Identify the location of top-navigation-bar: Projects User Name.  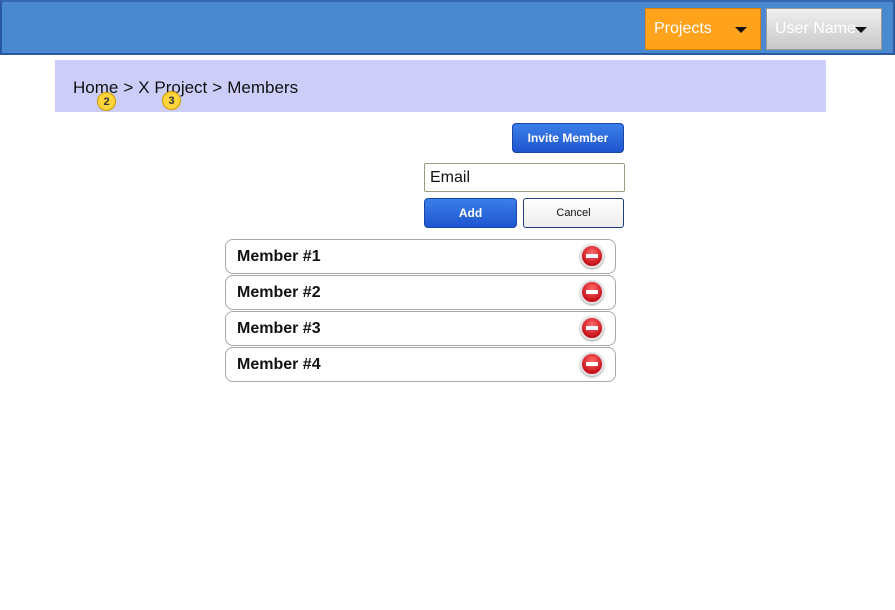
(447, 27).